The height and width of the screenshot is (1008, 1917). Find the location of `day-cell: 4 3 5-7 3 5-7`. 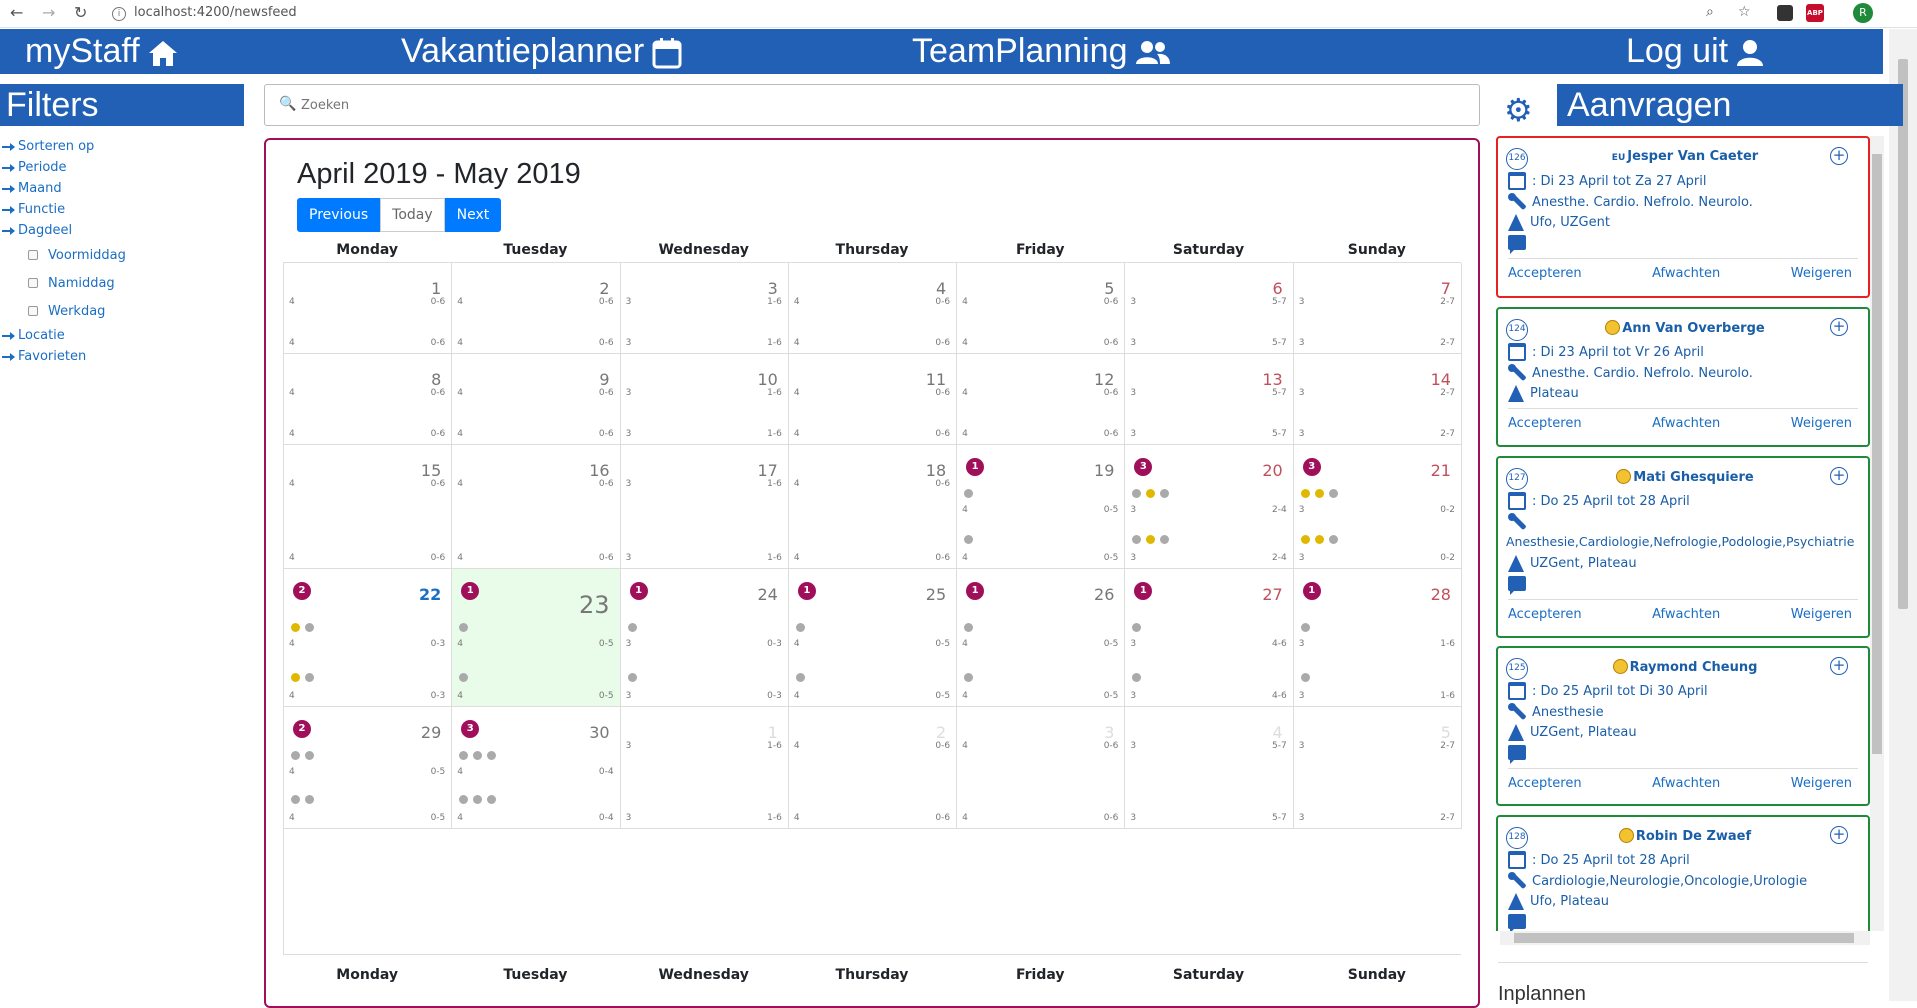

day-cell: 4 3 5-7 3 5-7 is located at coordinates (1209, 767).